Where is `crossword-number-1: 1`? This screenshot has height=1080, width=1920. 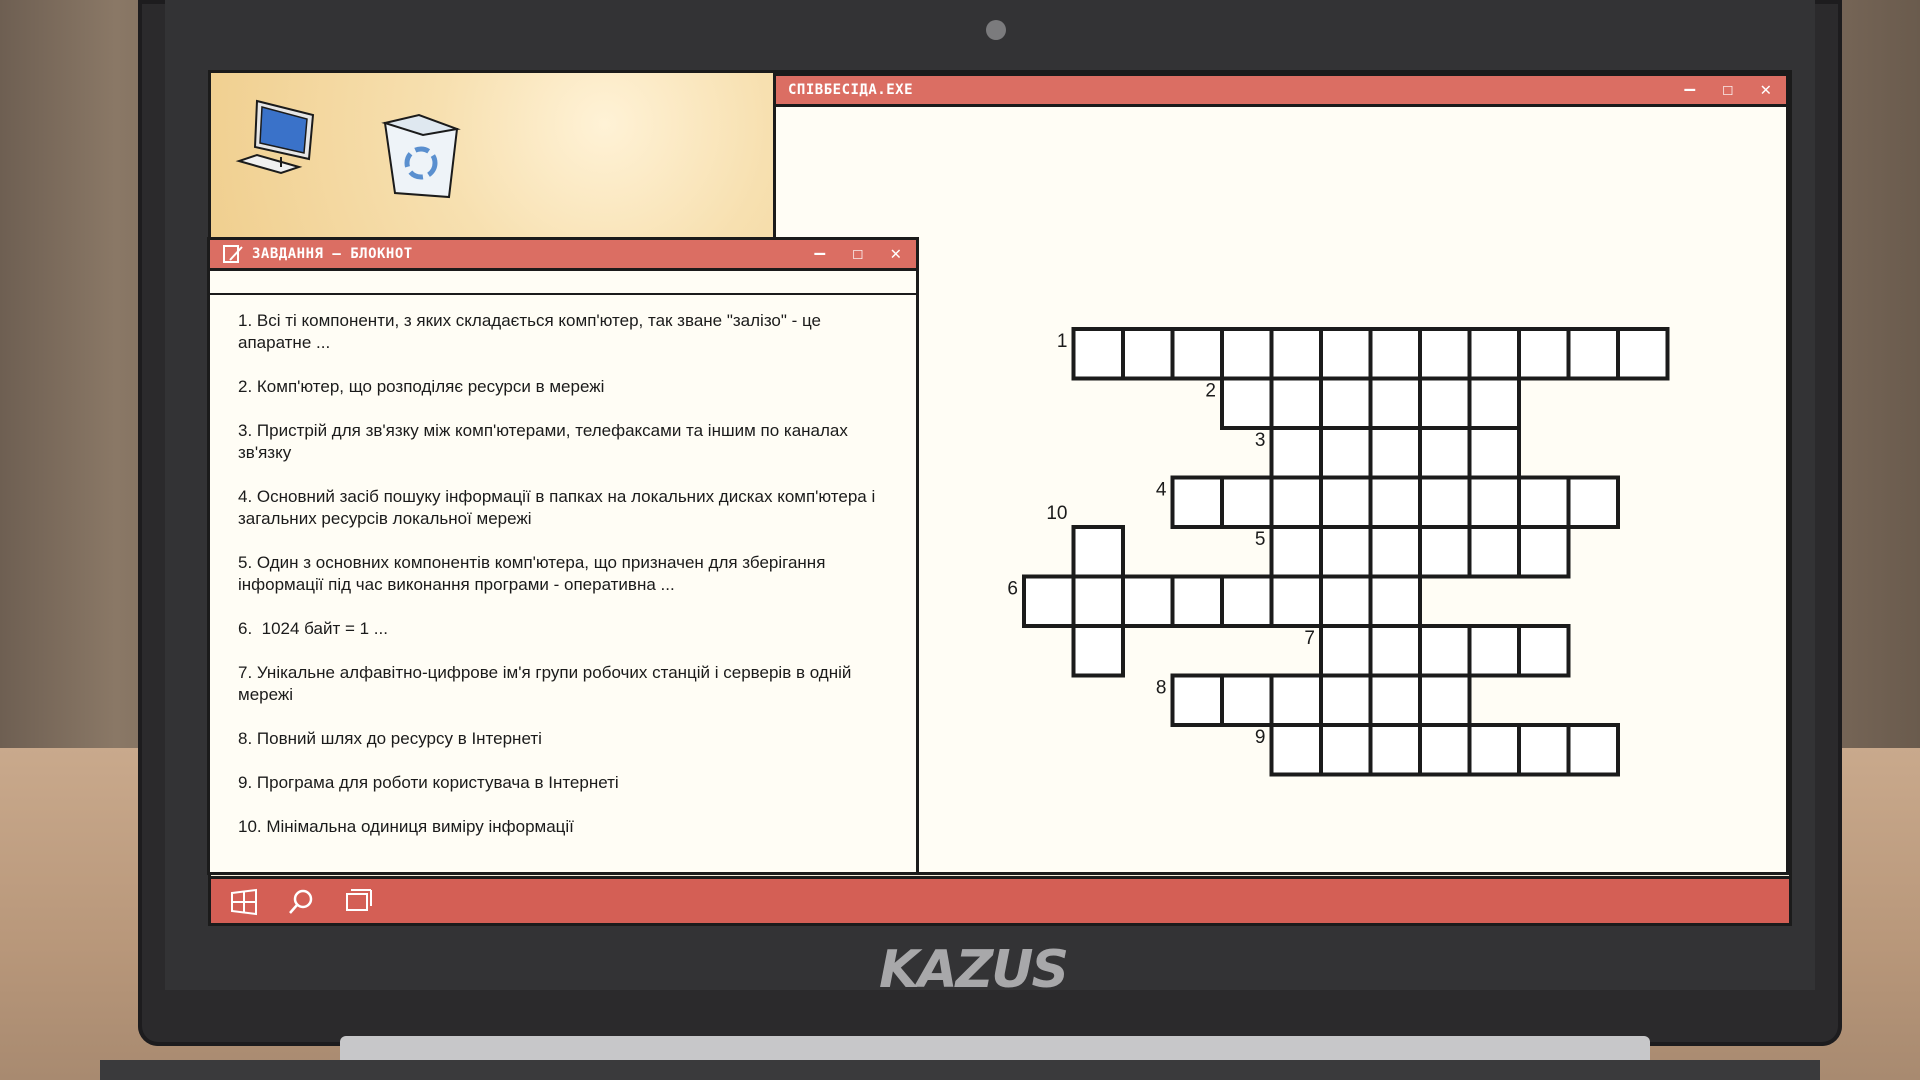 crossword-number-1: 1 is located at coordinates (1062, 341).